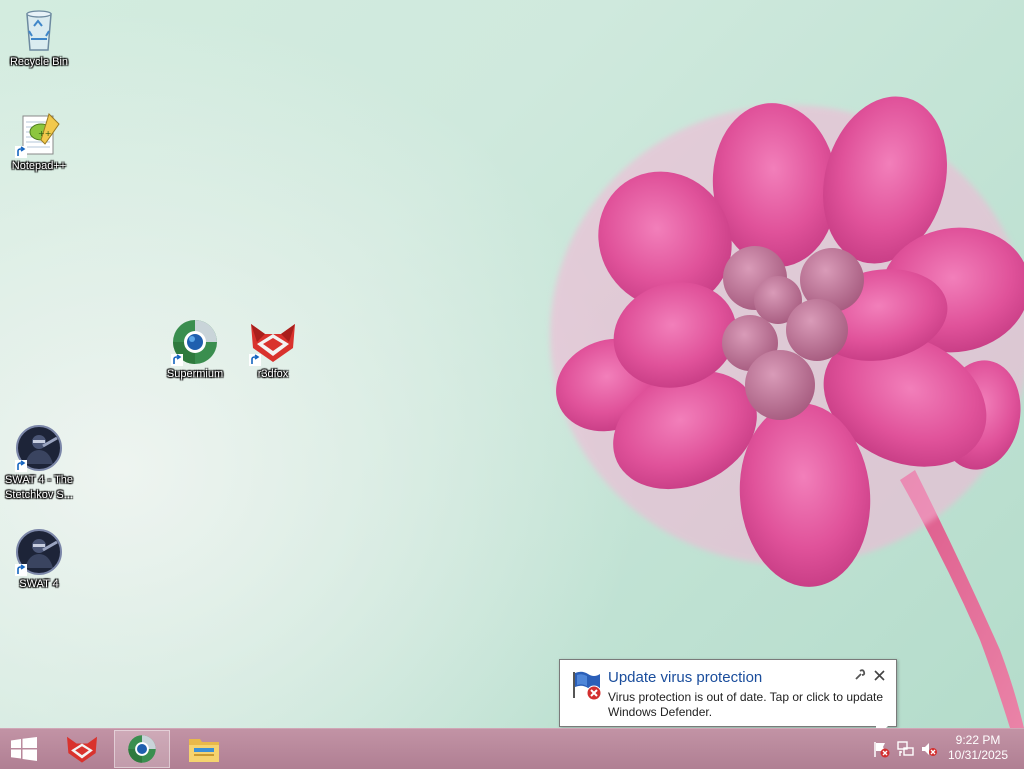 Image resolution: width=1024 pixels, height=769 pixels. I want to click on clock-date: 10/31/2025, so click(978, 755).